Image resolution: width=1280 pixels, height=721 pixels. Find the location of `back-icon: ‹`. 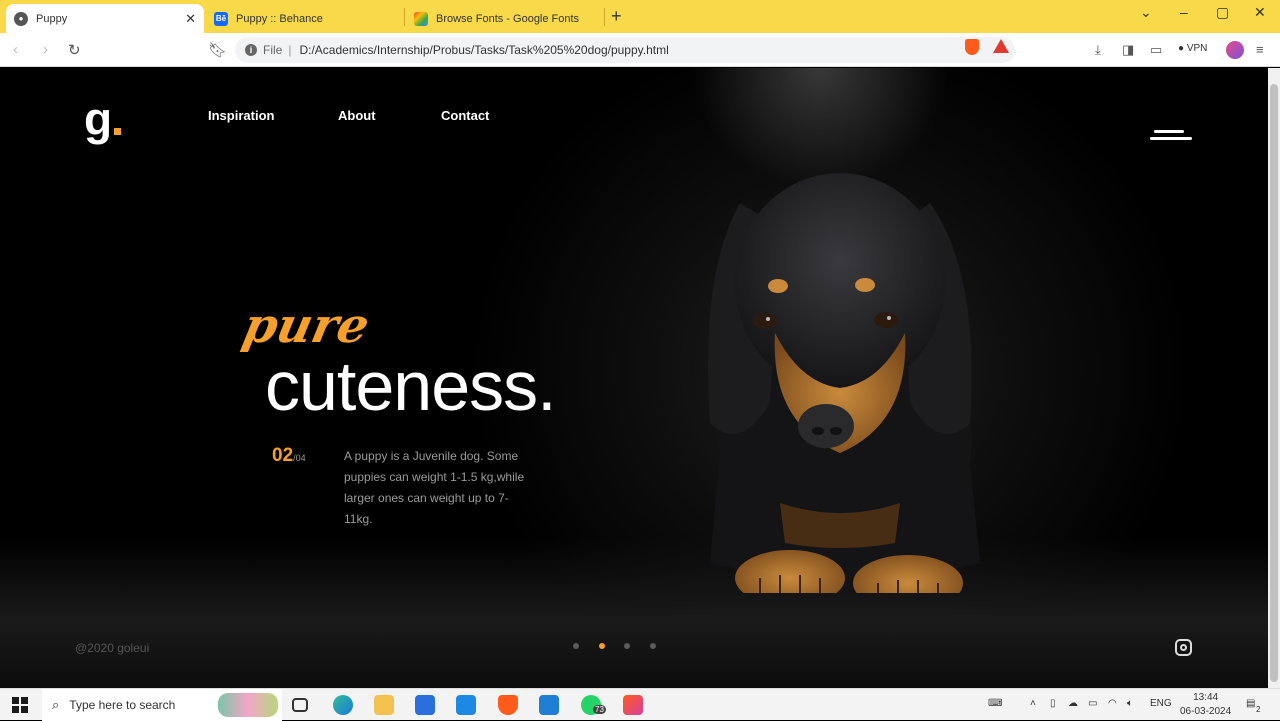

back-icon: ‹ is located at coordinates (15, 49).